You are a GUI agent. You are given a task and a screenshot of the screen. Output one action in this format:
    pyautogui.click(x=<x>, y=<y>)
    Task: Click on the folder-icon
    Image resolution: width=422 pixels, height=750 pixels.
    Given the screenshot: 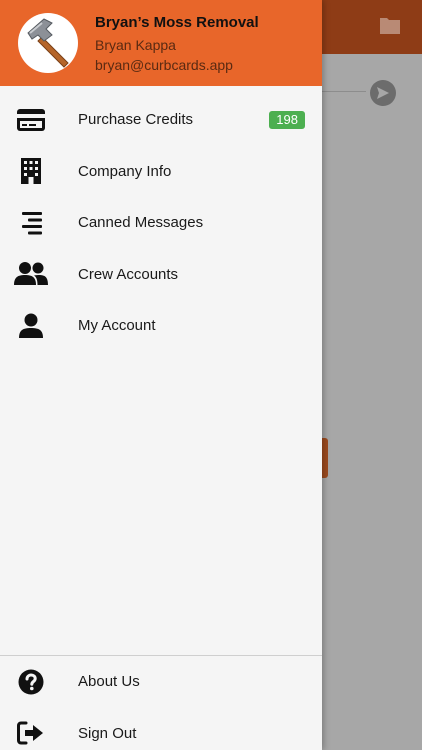 What is the action you would take?
    pyautogui.click(x=390, y=26)
    